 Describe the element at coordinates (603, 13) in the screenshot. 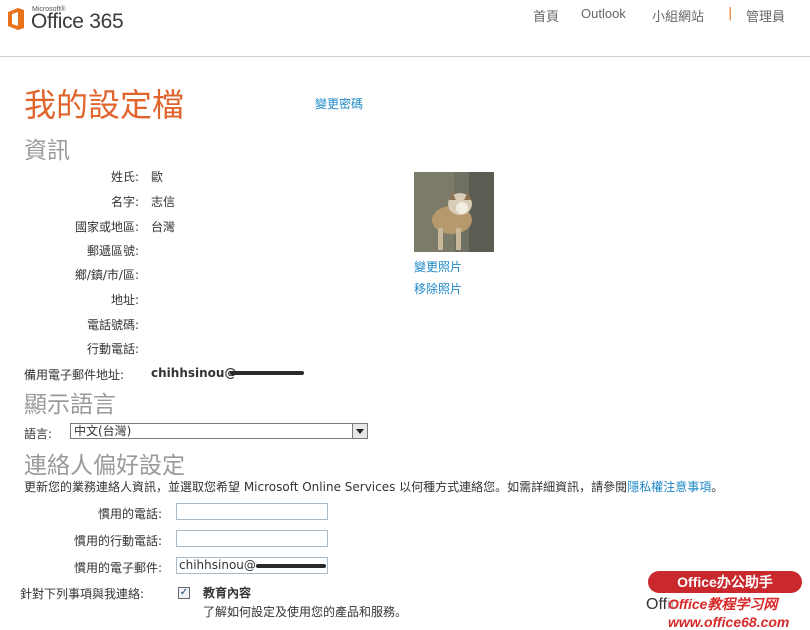

I see `nav-outlook-link: Outlook` at that location.